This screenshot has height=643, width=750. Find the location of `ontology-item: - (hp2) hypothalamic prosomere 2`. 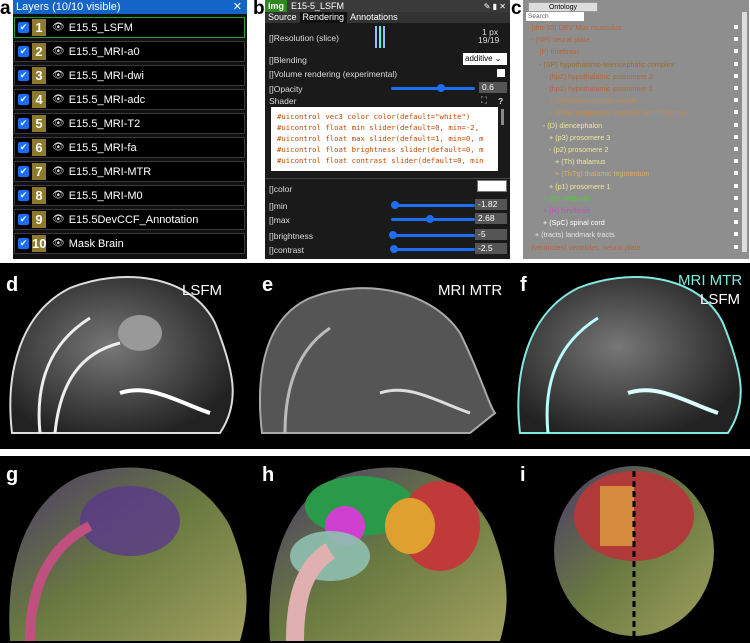

ontology-item: - (hp2) hypothalamic prosomere 2 is located at coordinates (599, 76).